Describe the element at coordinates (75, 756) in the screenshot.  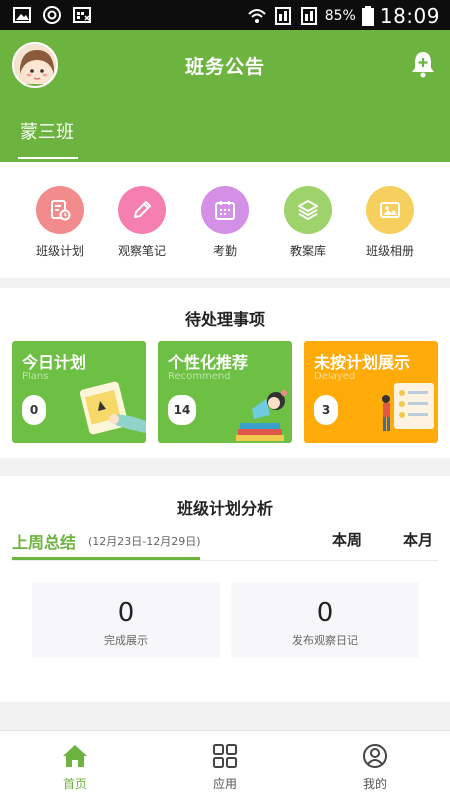
I see `home-icon` at that location.